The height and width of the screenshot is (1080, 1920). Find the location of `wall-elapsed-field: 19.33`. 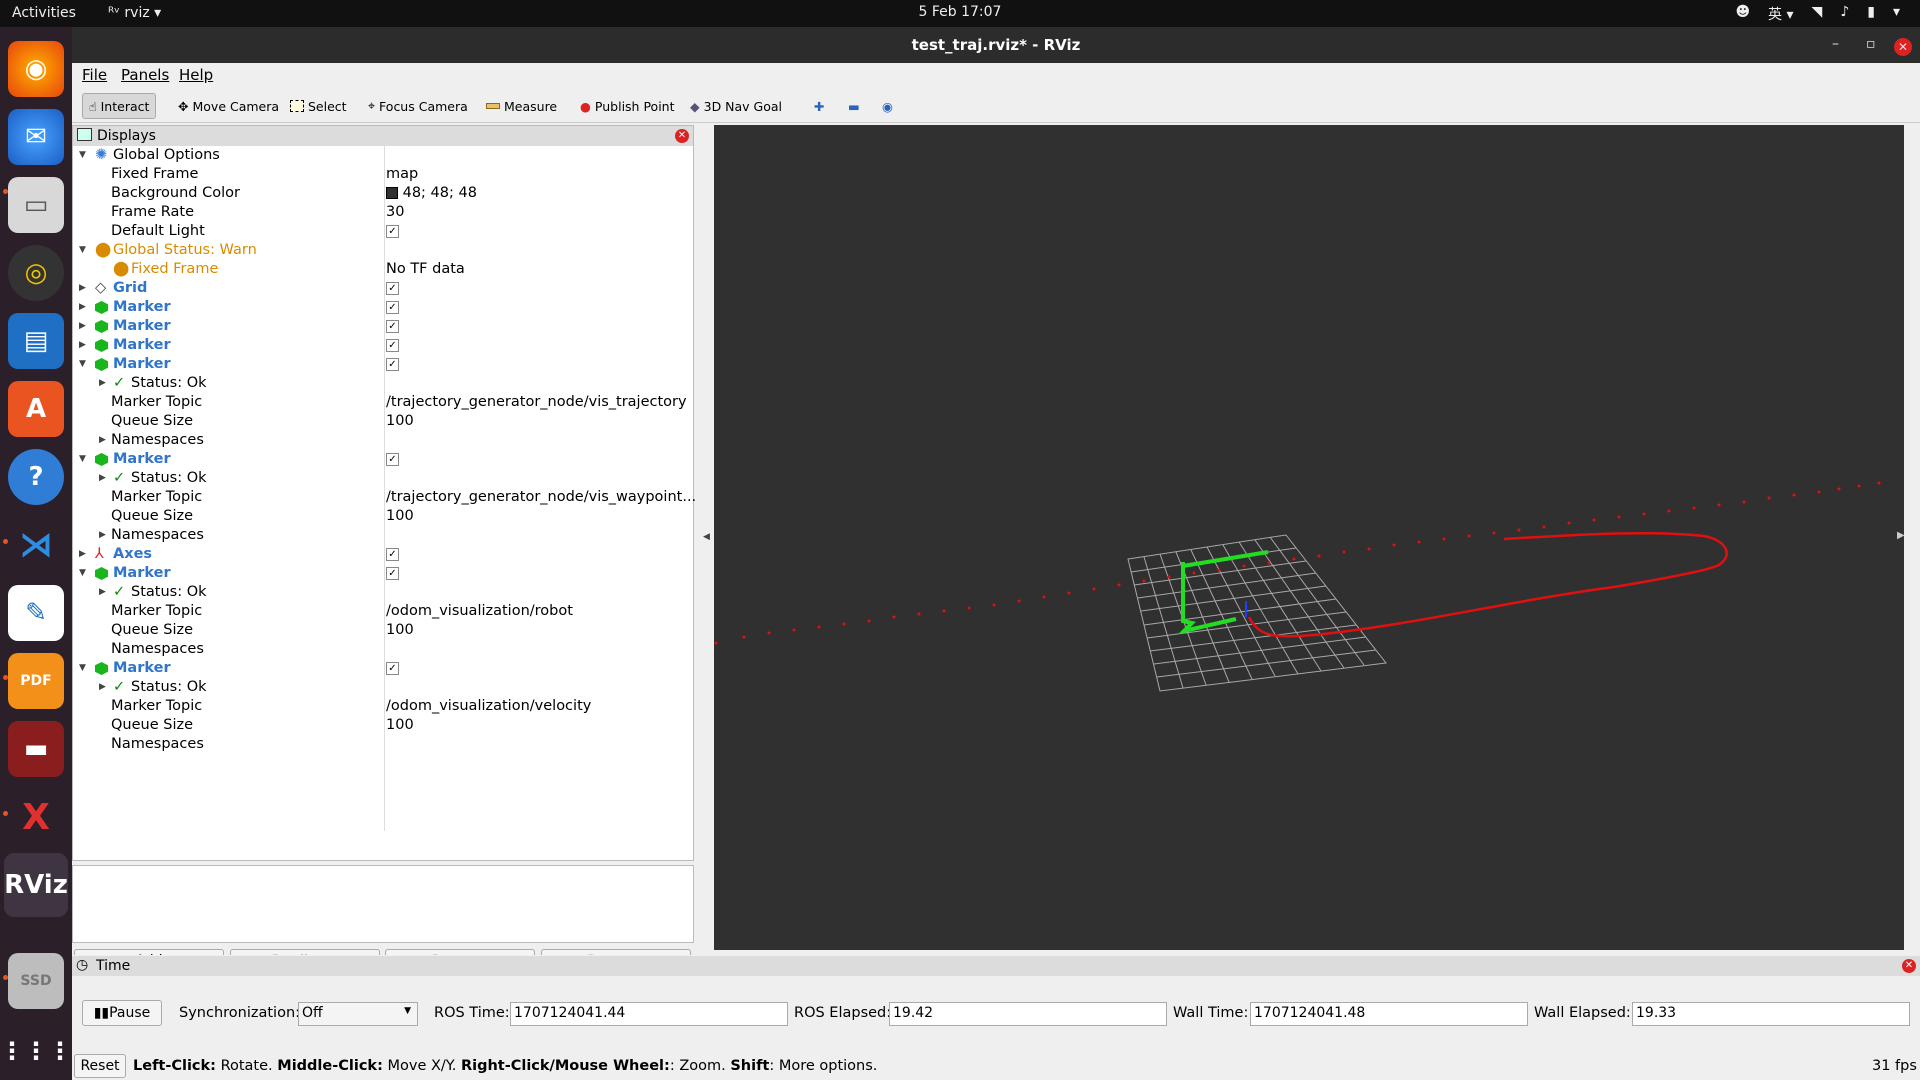

wall-elapsed-field: 19.33 is located at coordinates (1771, 1014).